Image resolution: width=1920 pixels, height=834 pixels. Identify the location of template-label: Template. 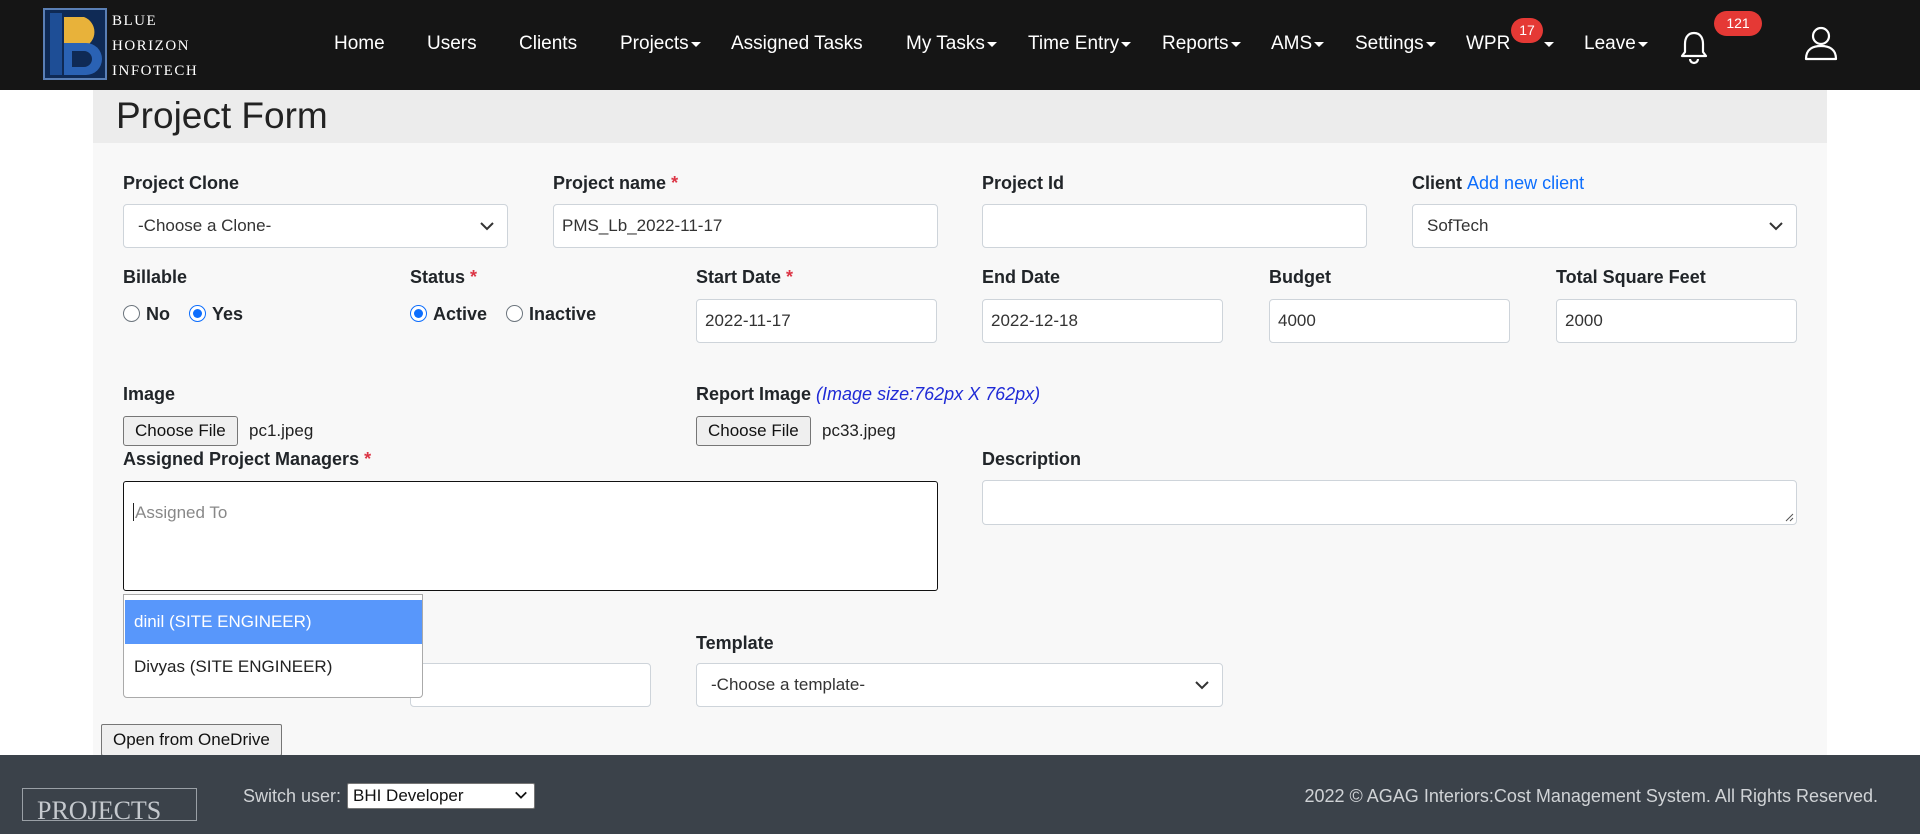
(735, 643).